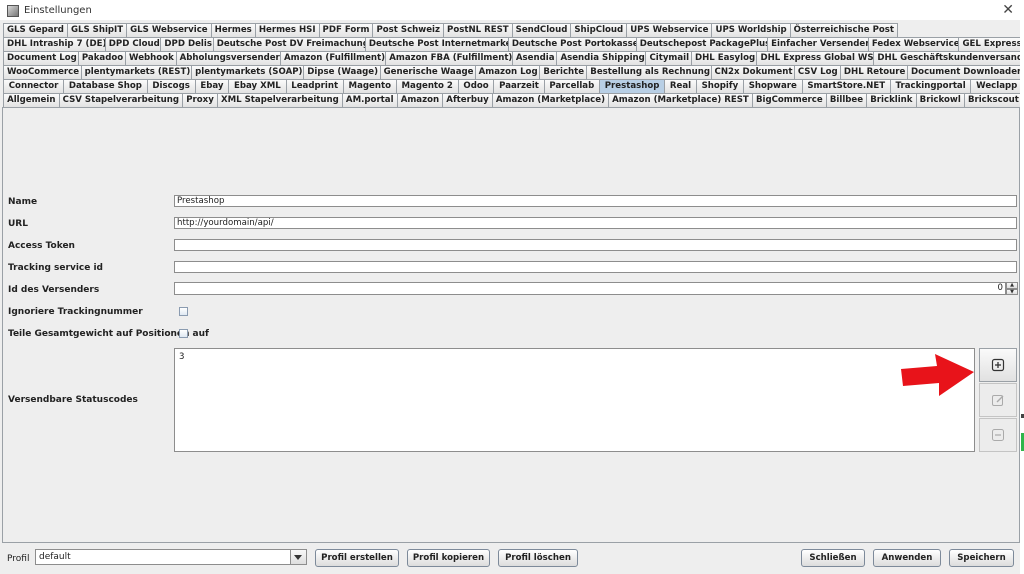 This screenshot has height=574, width=1024. I want to click on edit-status-button, so click(998, 400).